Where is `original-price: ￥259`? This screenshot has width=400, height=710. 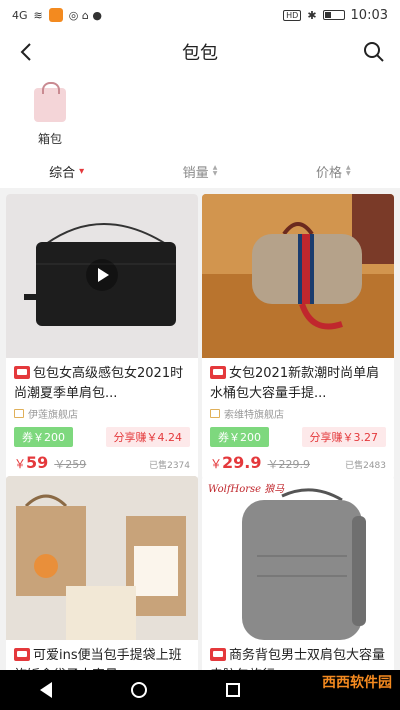 original-price: ￥259 is located at coordinates (70, 464).